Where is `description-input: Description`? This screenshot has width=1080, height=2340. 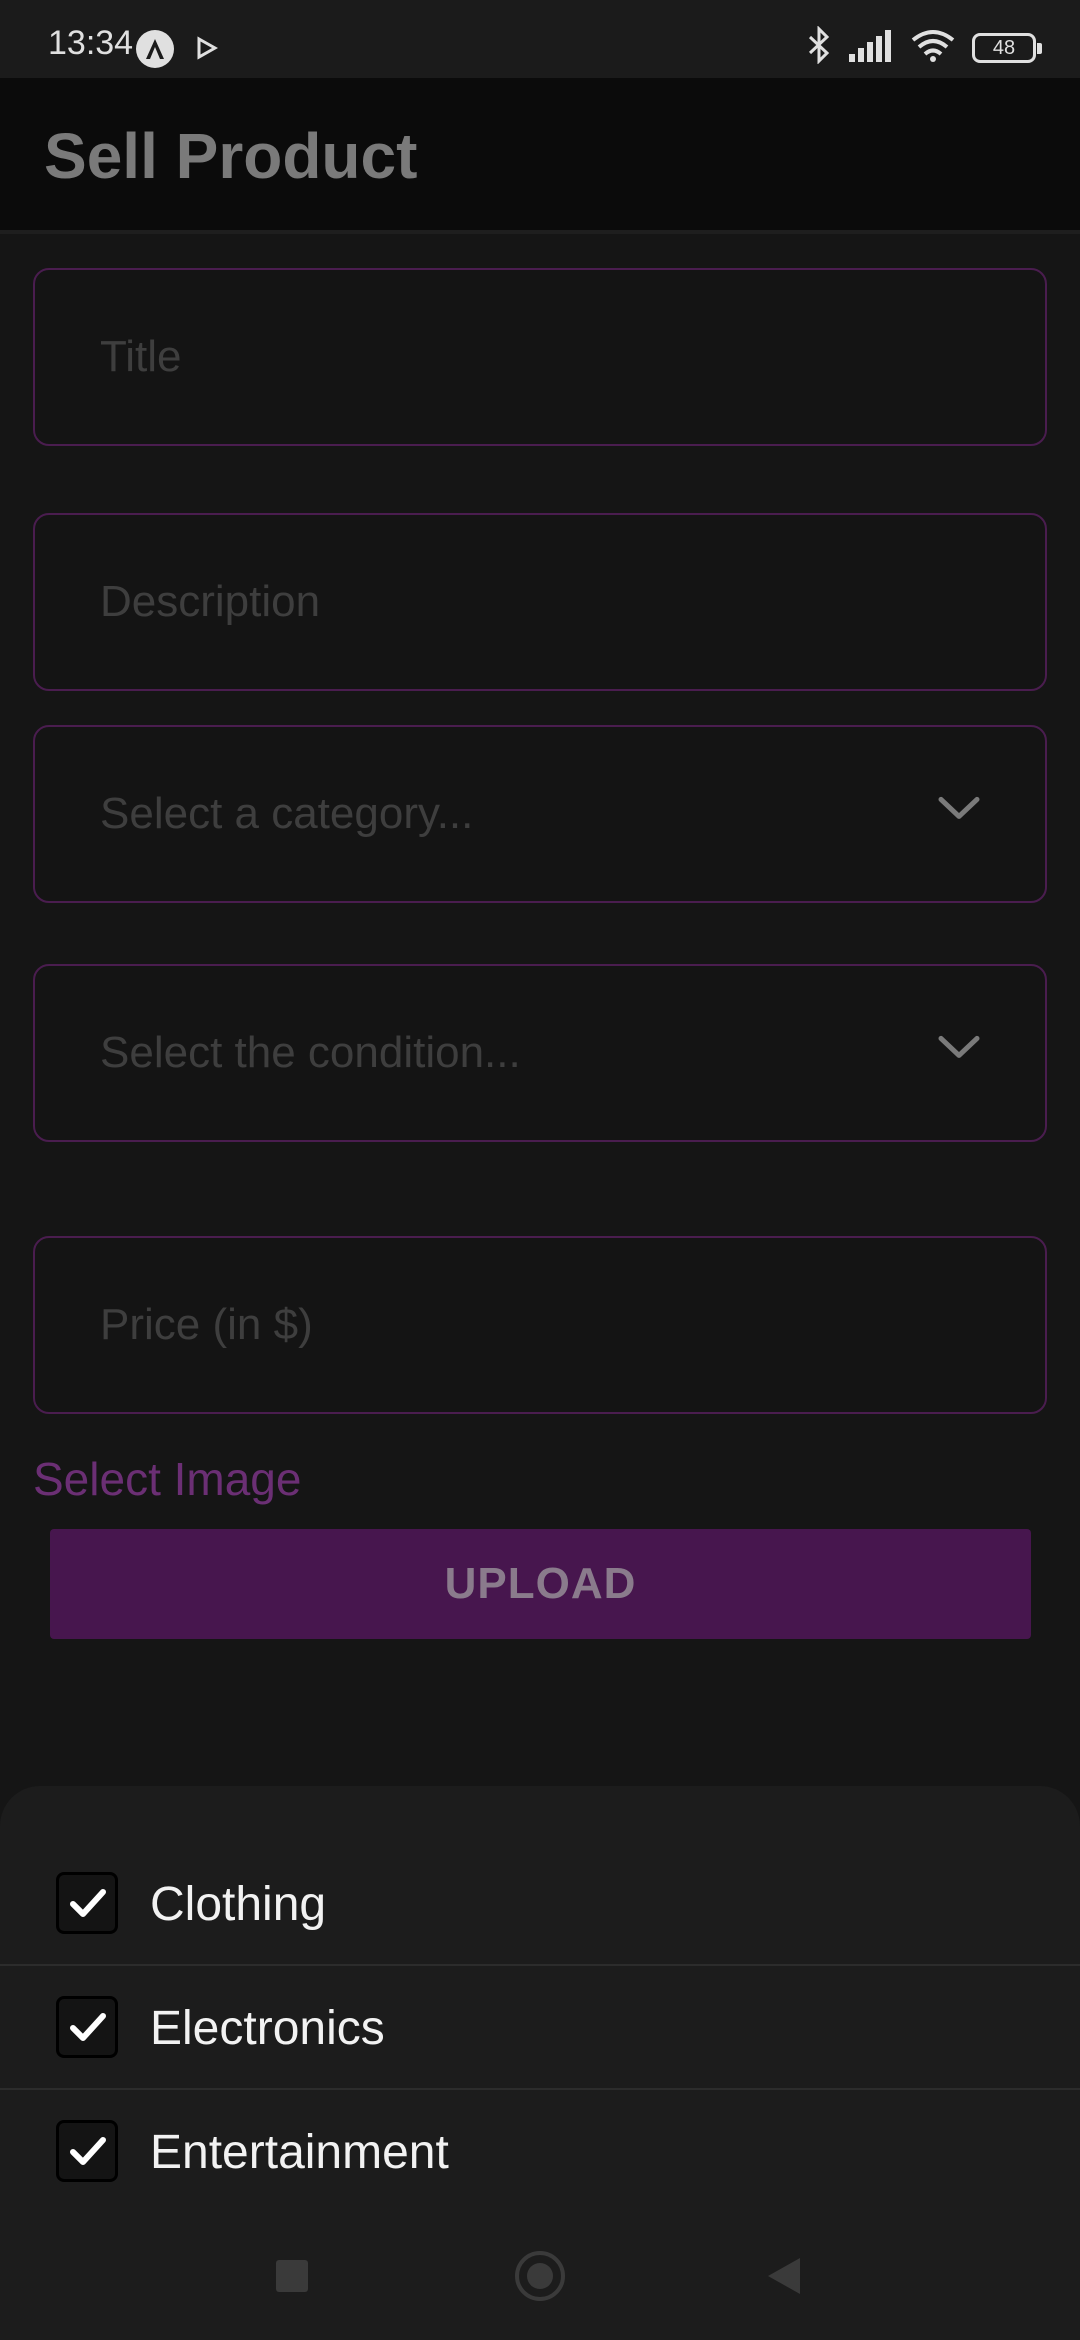 description-input: Description is located at coordinates (540, 602).